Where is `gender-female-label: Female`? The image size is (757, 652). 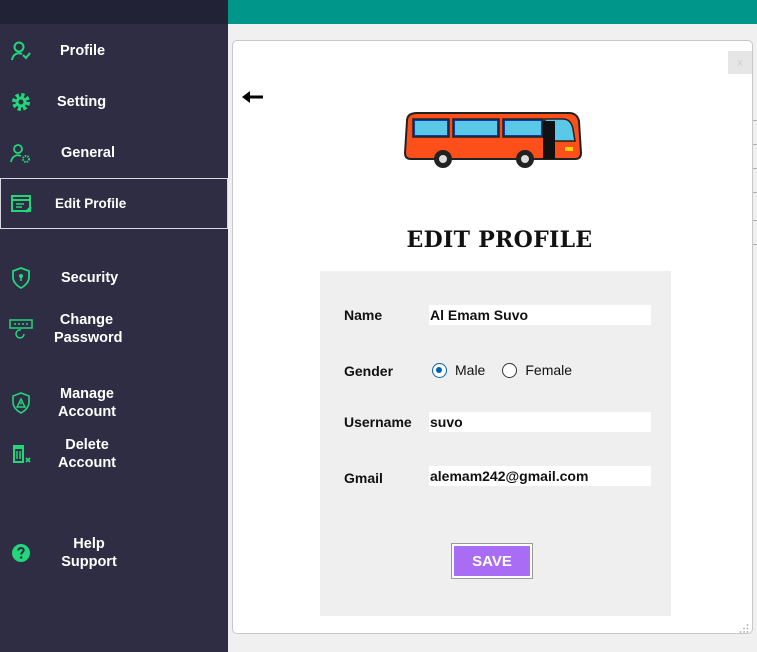
gender-female-label: Female is located at coordinates (549, 370).